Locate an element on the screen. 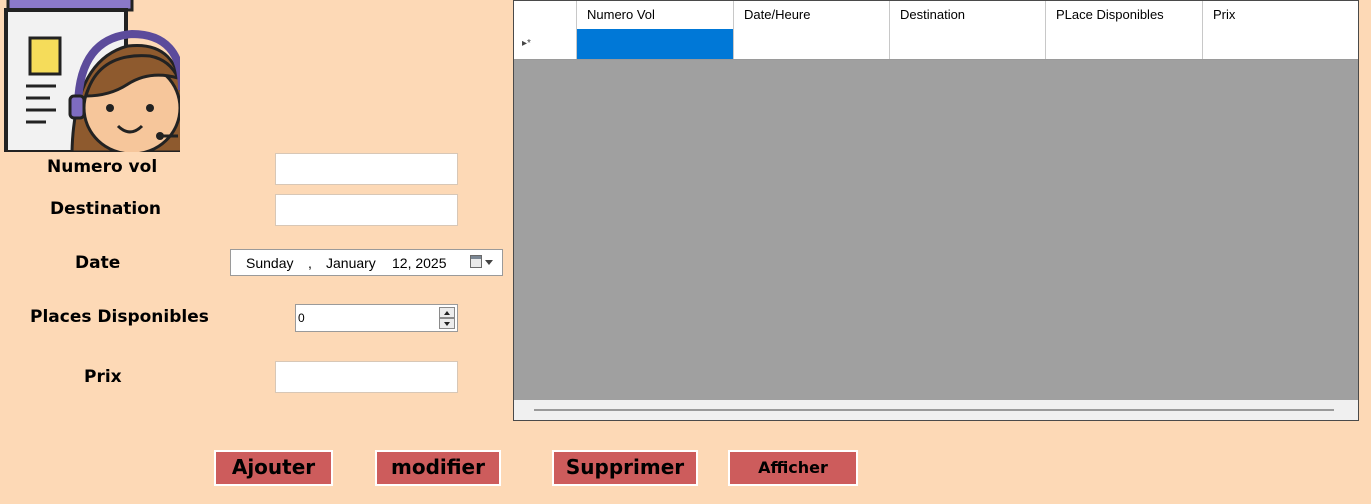 The image size is (1371, 504). column-header-numero-vol: Numero Vol is located at coordinates (655, 15).